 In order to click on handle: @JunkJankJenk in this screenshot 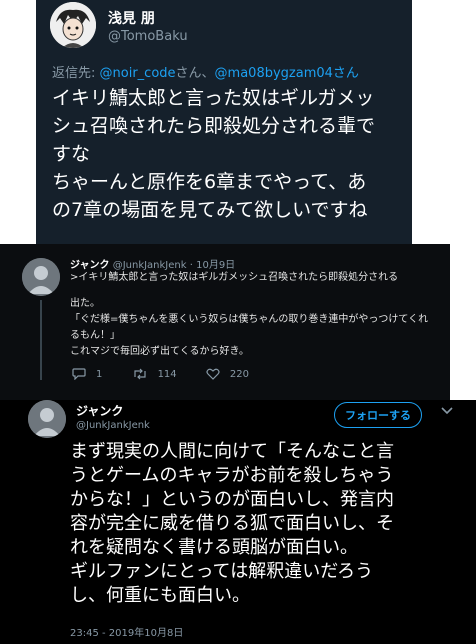, I will do `click(113, 425)`.